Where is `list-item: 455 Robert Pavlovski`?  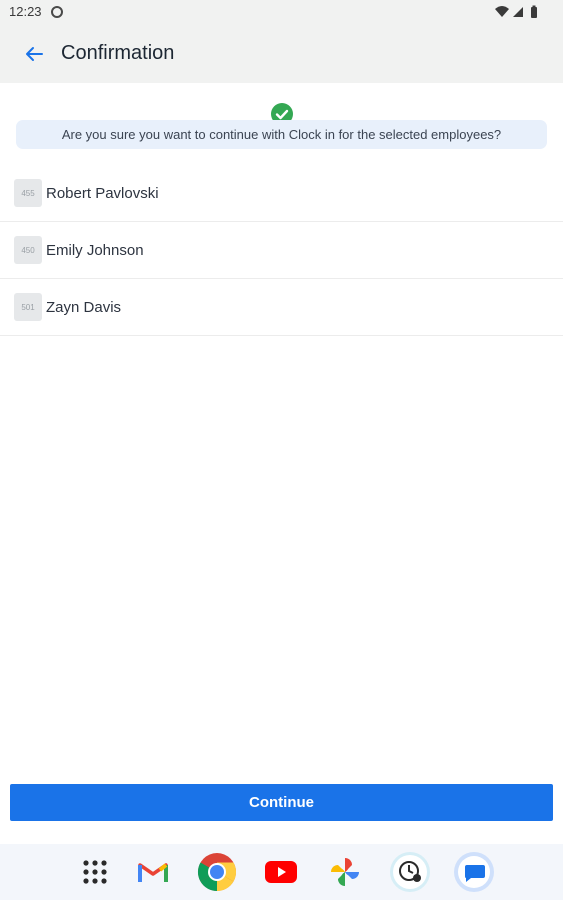
list-item: 455 Robert Pavlovski is located at coordinates (281, 193).